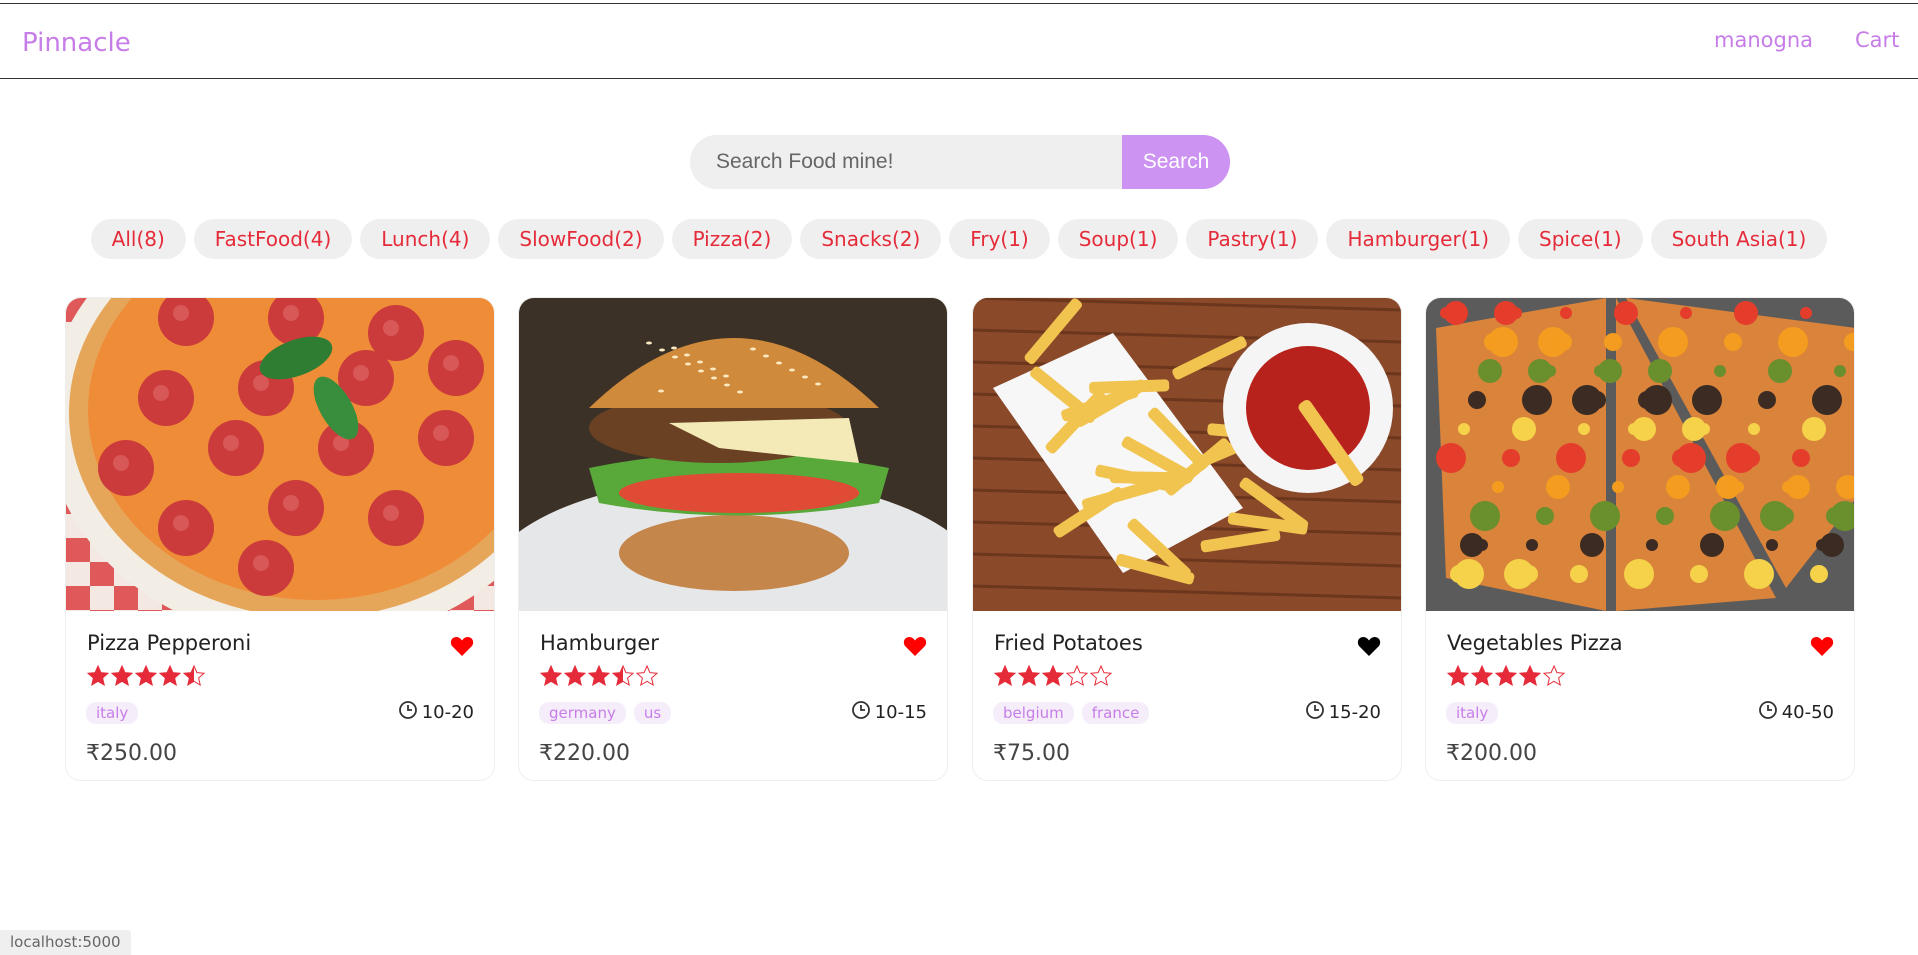 Image resolution: width=1918 pixels, height=955 pixels. What do you see at coordinates (999, 239) in the screenshot?
I see `tag-chip: Fry(1)` at bounding box center [999, 239].